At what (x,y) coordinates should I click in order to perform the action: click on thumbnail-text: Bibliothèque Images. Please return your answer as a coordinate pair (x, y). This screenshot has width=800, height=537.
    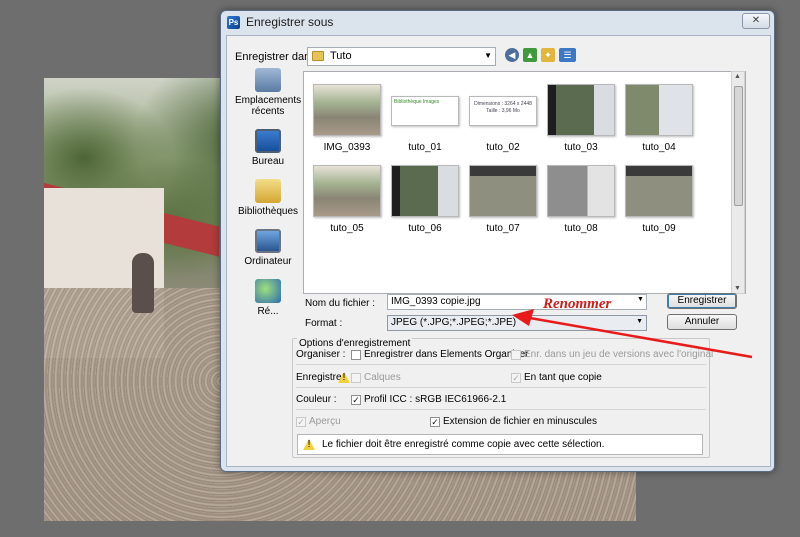
    Looking at the image, I should click on (417, 102).